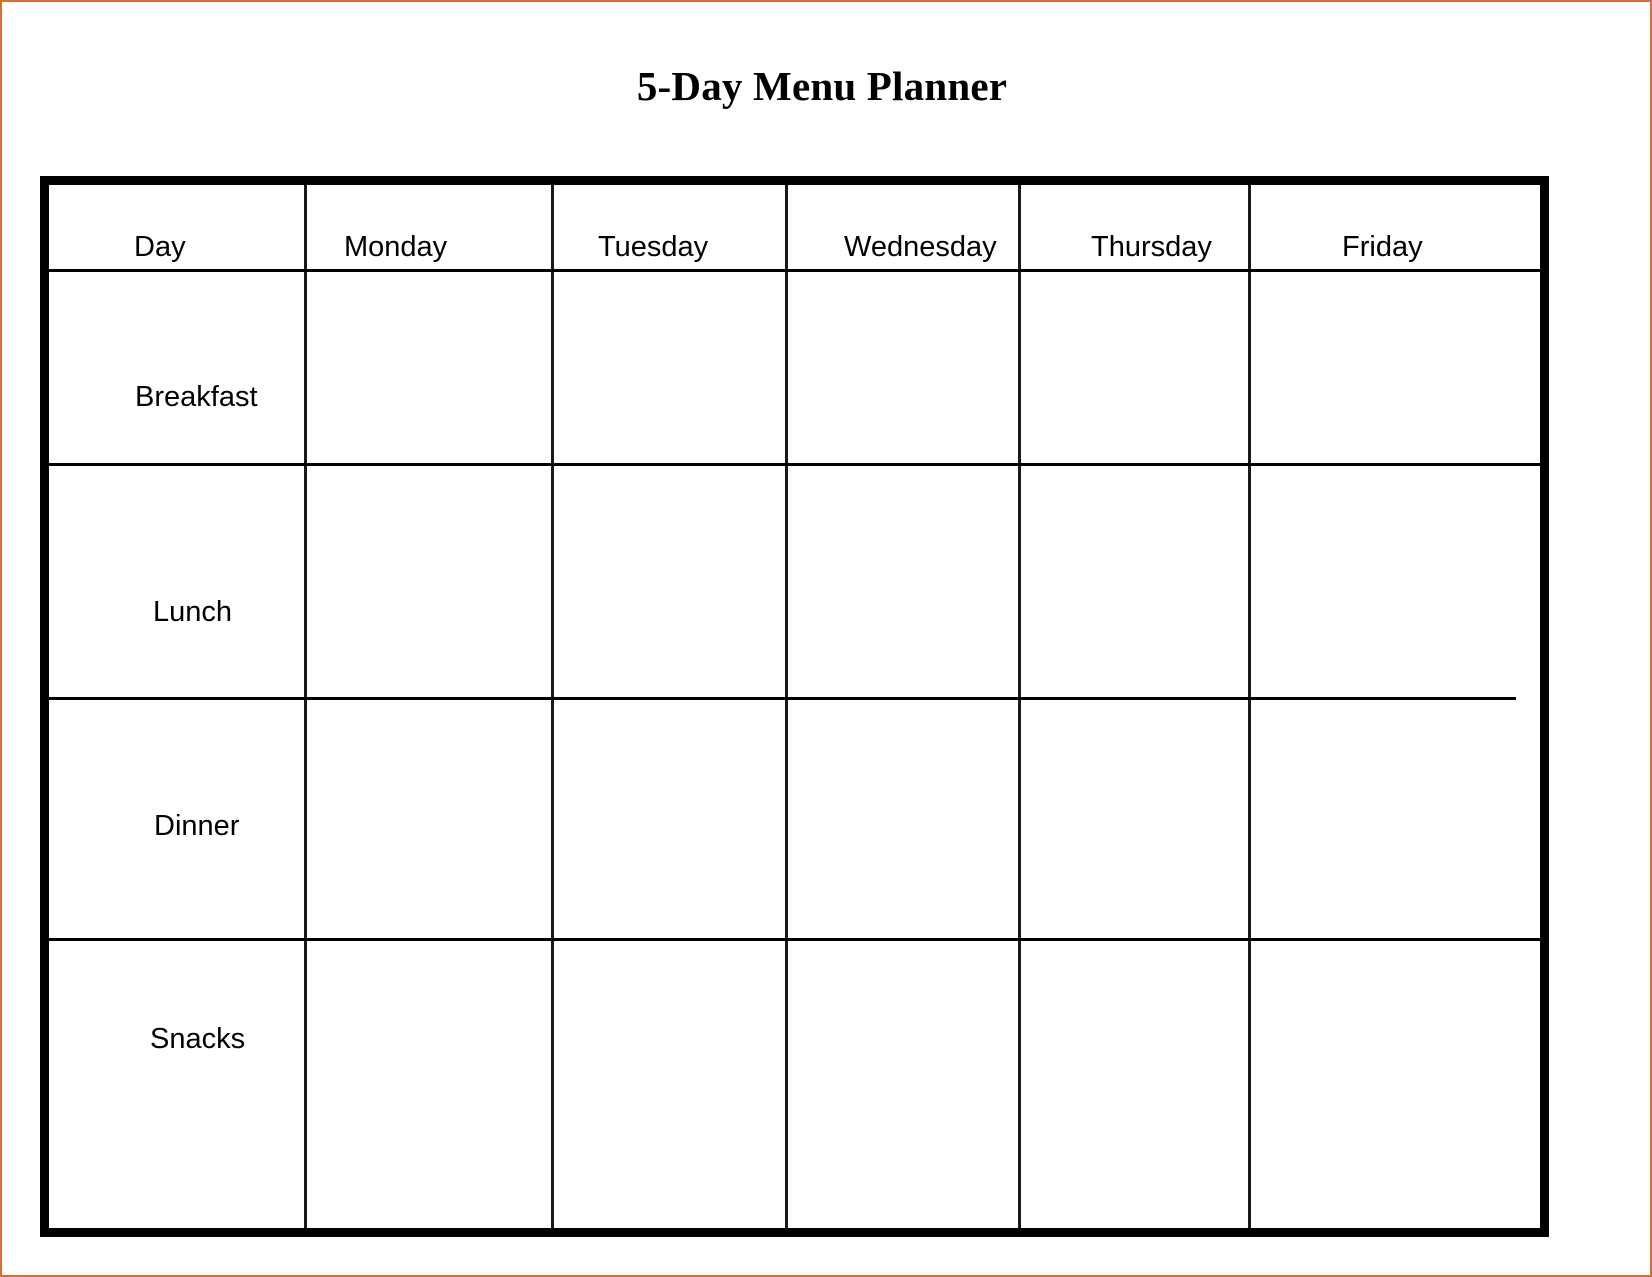 Image resolution: width=1652 pixels, height=1277 pixels. What do you see at coordinates (429, 581) in the screenshot?
I see `cell-lunch-monday` at bounding box center [429, 581].